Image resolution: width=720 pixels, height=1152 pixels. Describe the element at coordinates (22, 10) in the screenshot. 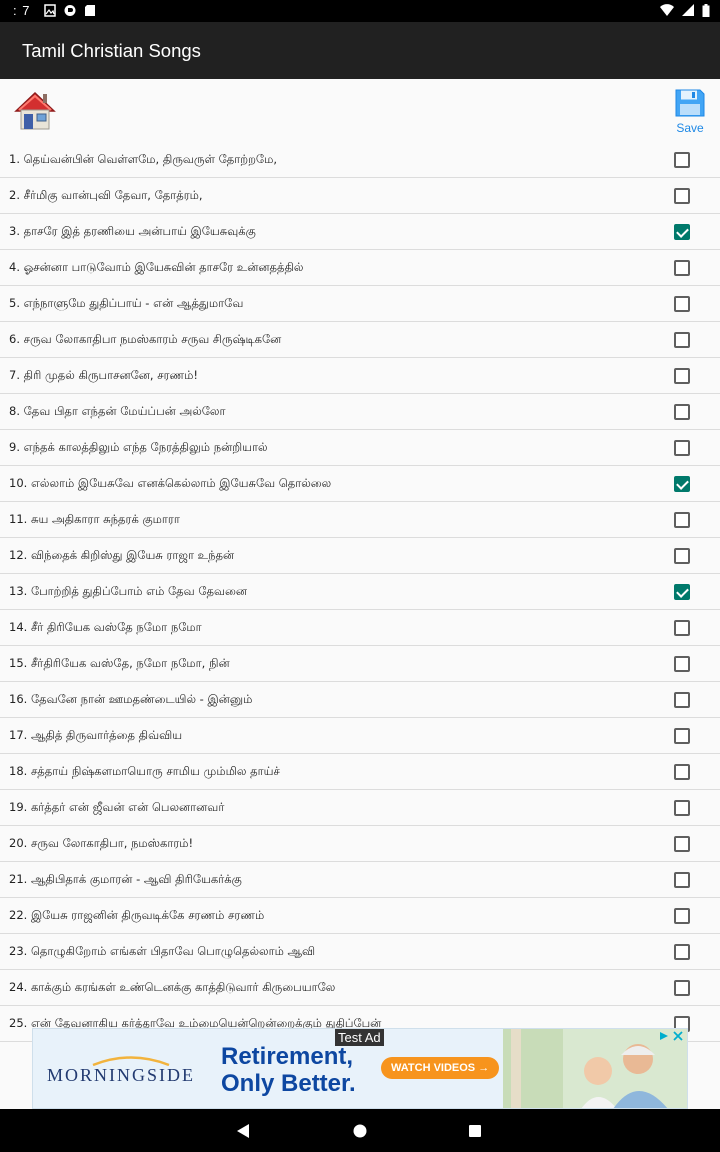

I see `status-time: : 7` at that location.